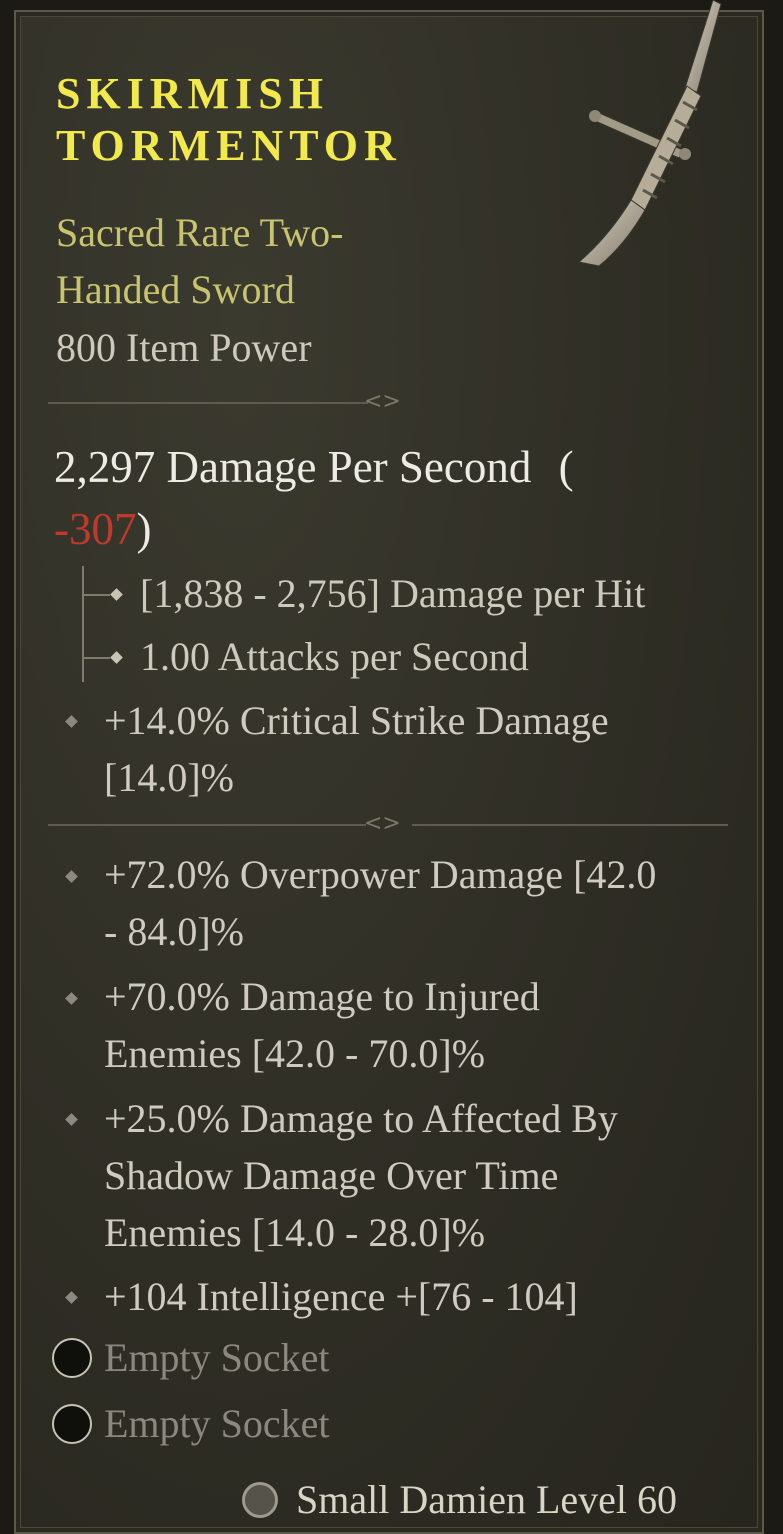  Describe the element at coordinates (293, 467) in the screenshot. I see `dps-value: 2,297 Damage Per Second` at that location.